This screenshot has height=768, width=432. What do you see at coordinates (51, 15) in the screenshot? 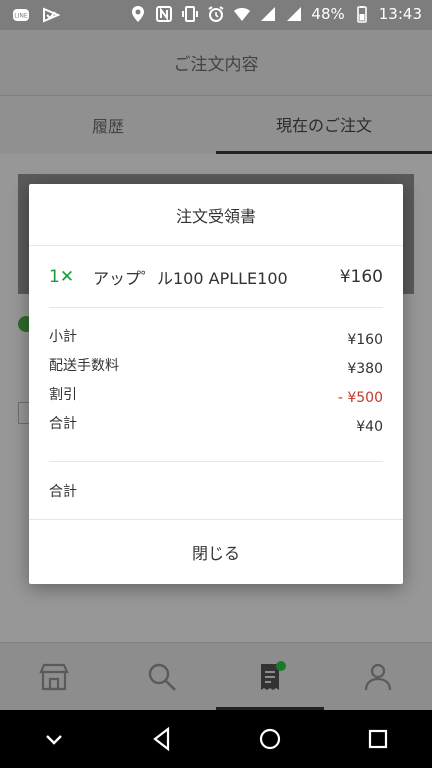
I see `check-send-icon` at bounding box center [51, 15].